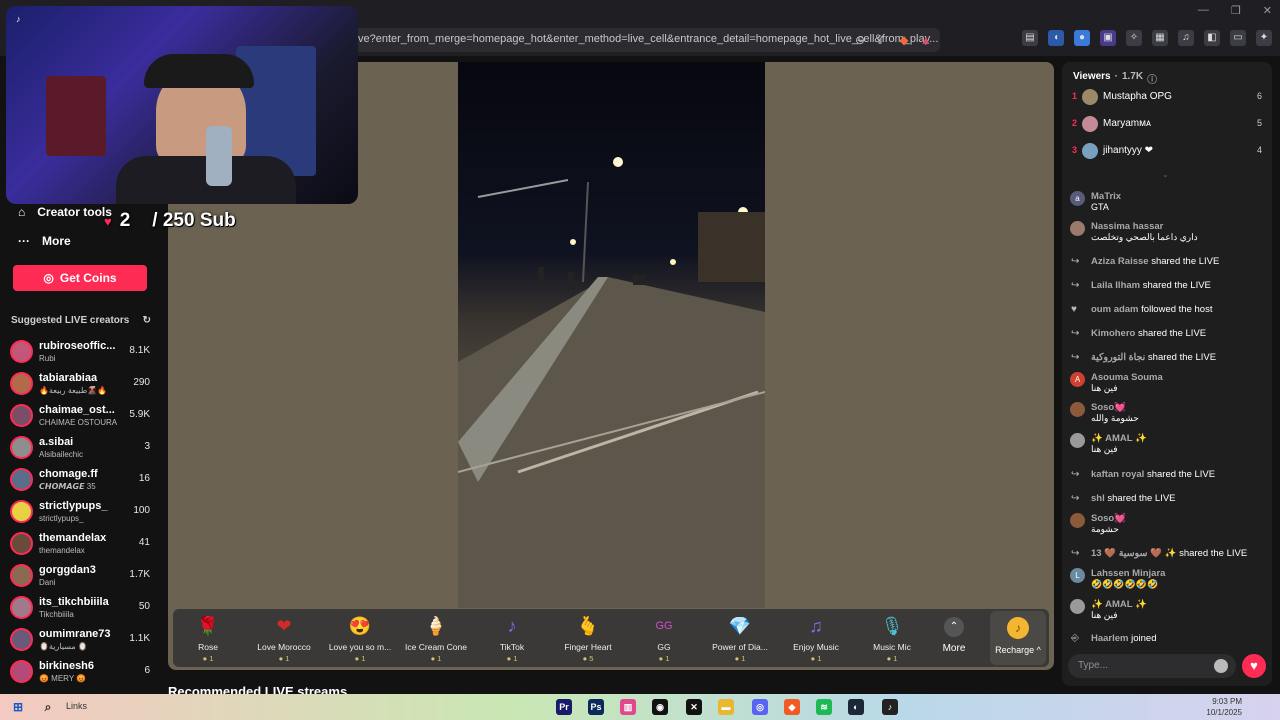 This screenshot has height=720, width=1280. What do you see at coordinates (74, 212) in the screenshot?
I see `creator-tools-label: Creator tools` at bounding box center [74, 212].